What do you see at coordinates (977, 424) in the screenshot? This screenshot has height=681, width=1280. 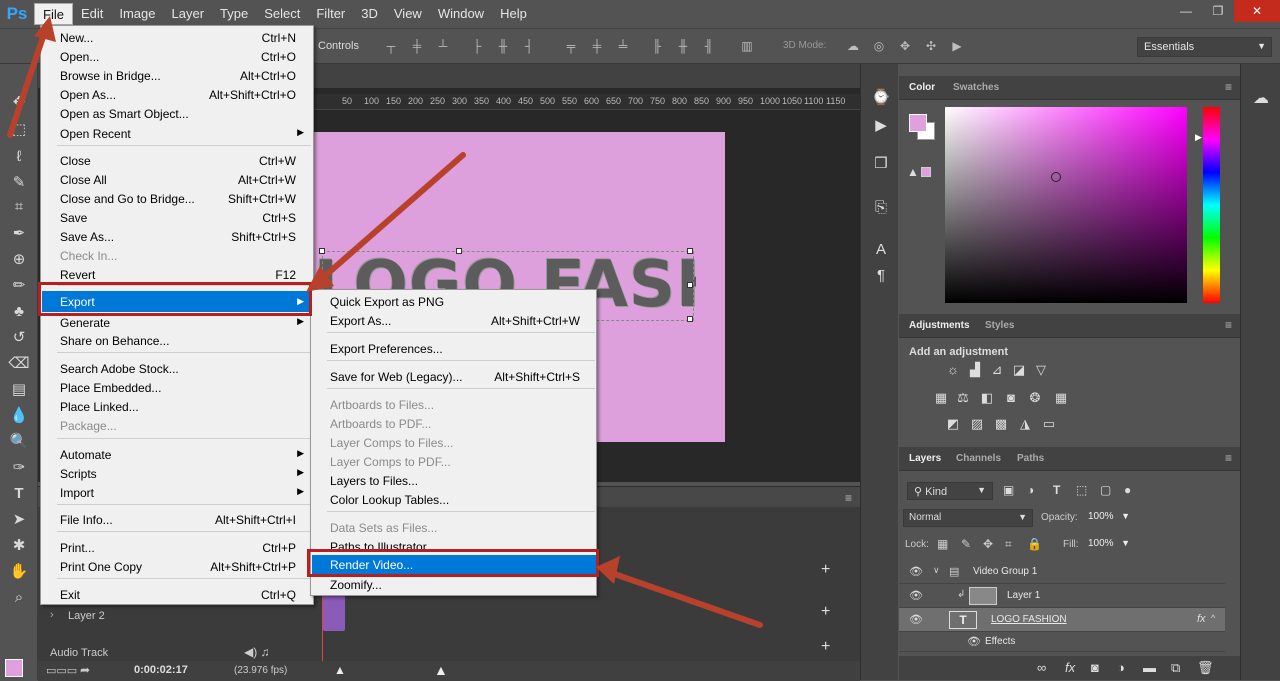 I see `posterize-icon: ▨` at bounding box center [977, 424].